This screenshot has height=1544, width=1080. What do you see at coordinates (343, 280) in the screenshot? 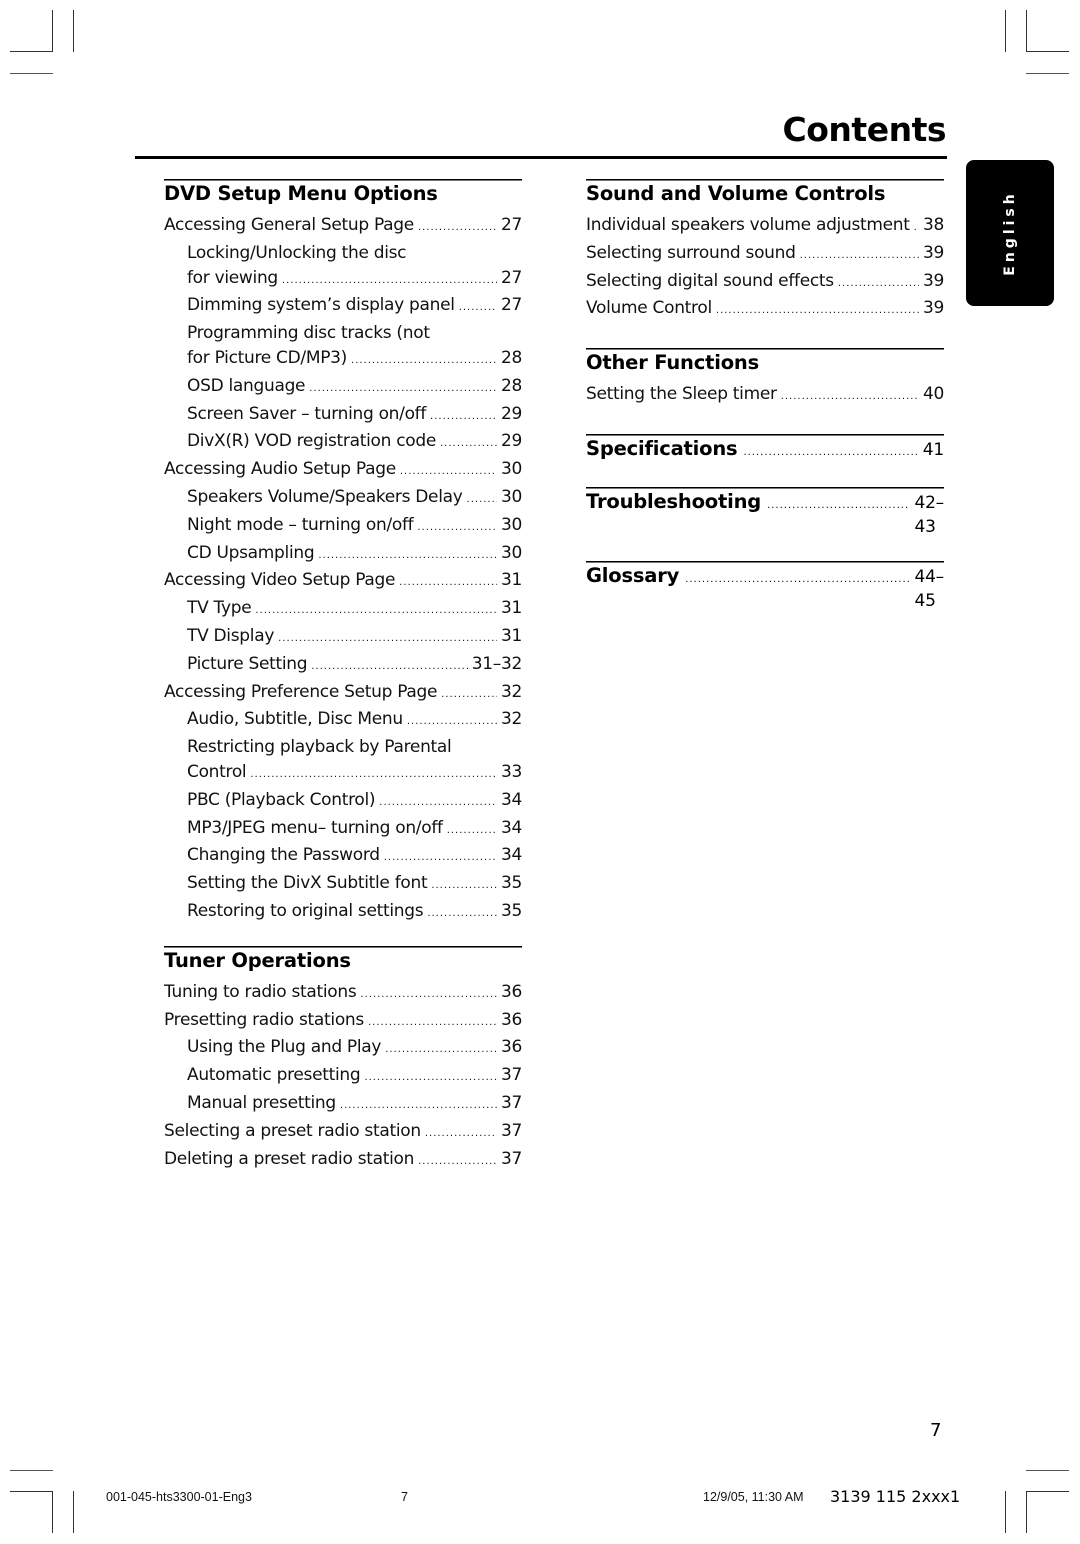
I see `toc-entry: for viewing 27` at bounding box center [343, 280].